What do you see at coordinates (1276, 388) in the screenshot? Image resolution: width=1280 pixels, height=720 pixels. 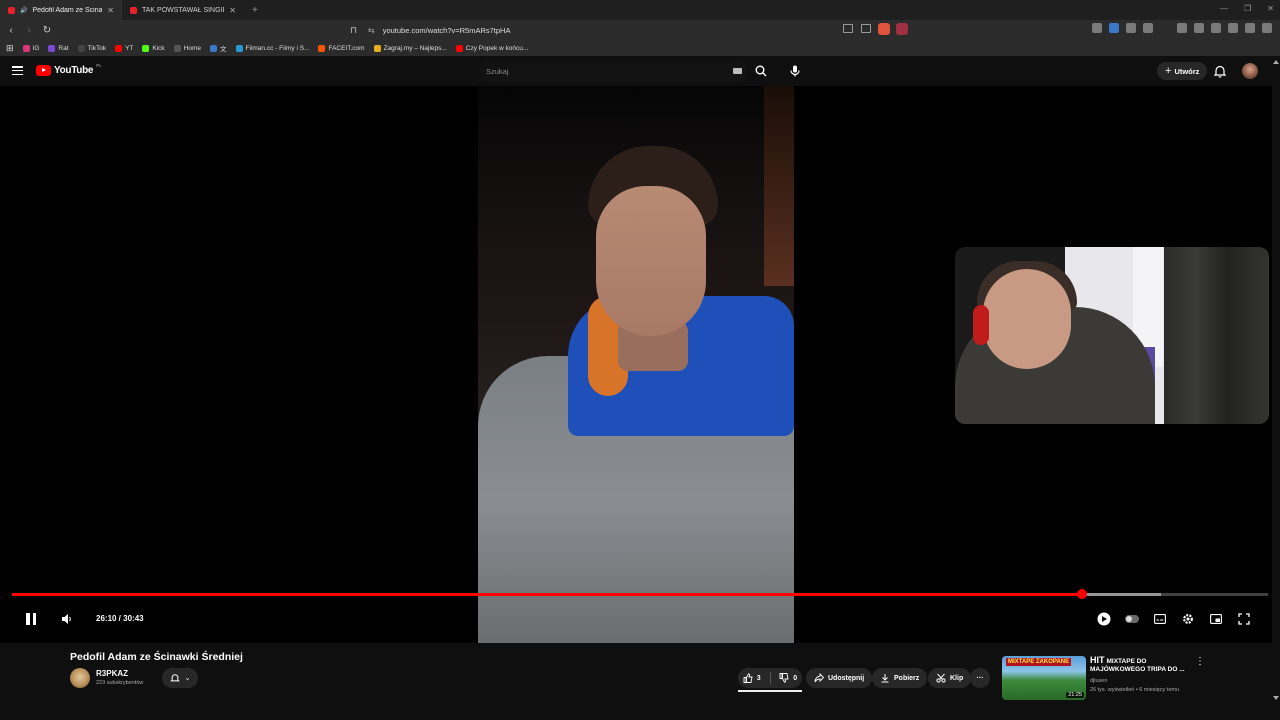 I see `page-scrollbar` at bounding box center [1276, 388].